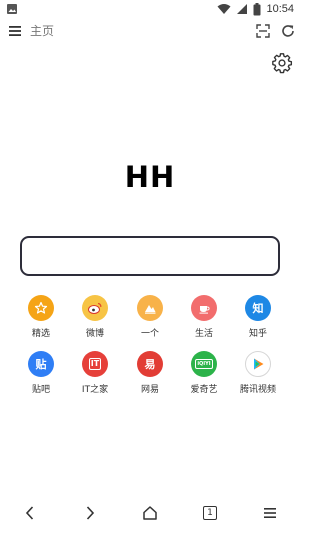 This screenshot has width=320, height=533. Describe the element at coordinates (288, 31) in the screenshot. I see `refresh-icon` at that location.